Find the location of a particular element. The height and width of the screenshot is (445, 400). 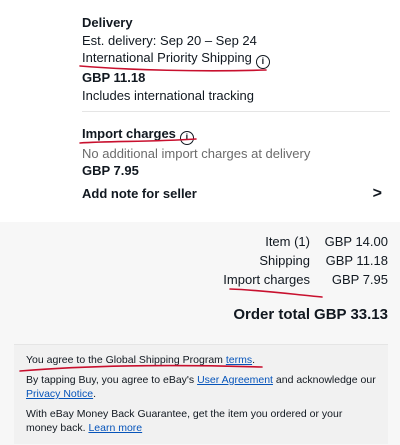

user-agreement-link: User Agreement is located at coordinates (235, 380).